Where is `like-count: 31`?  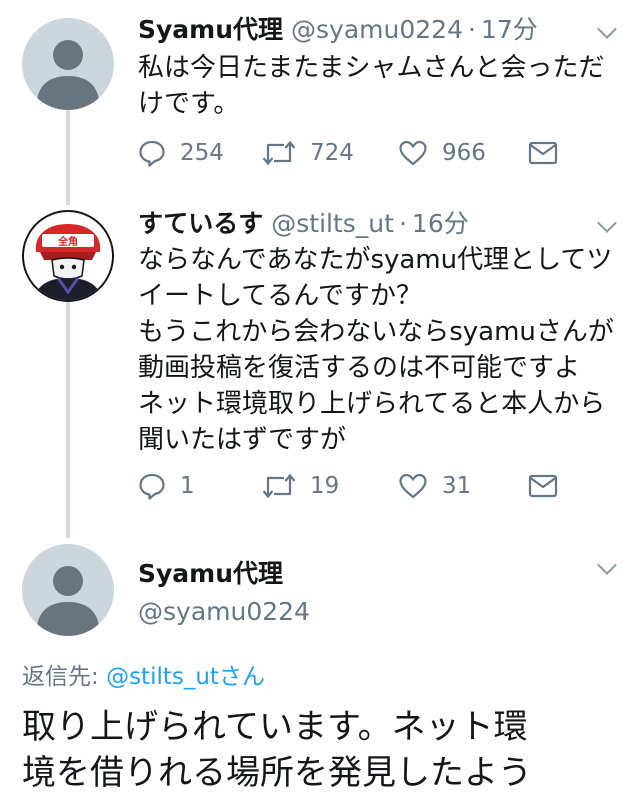
like-count: 31 is located at coordinates (457, 486).